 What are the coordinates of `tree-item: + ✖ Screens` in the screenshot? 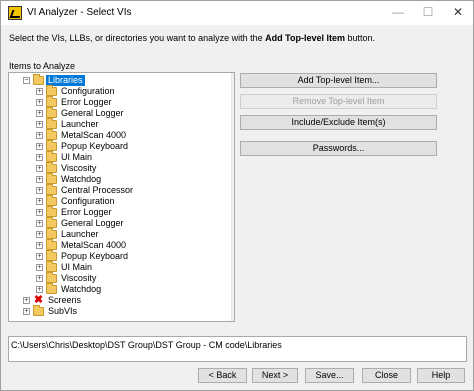 It's located at (119, 300).